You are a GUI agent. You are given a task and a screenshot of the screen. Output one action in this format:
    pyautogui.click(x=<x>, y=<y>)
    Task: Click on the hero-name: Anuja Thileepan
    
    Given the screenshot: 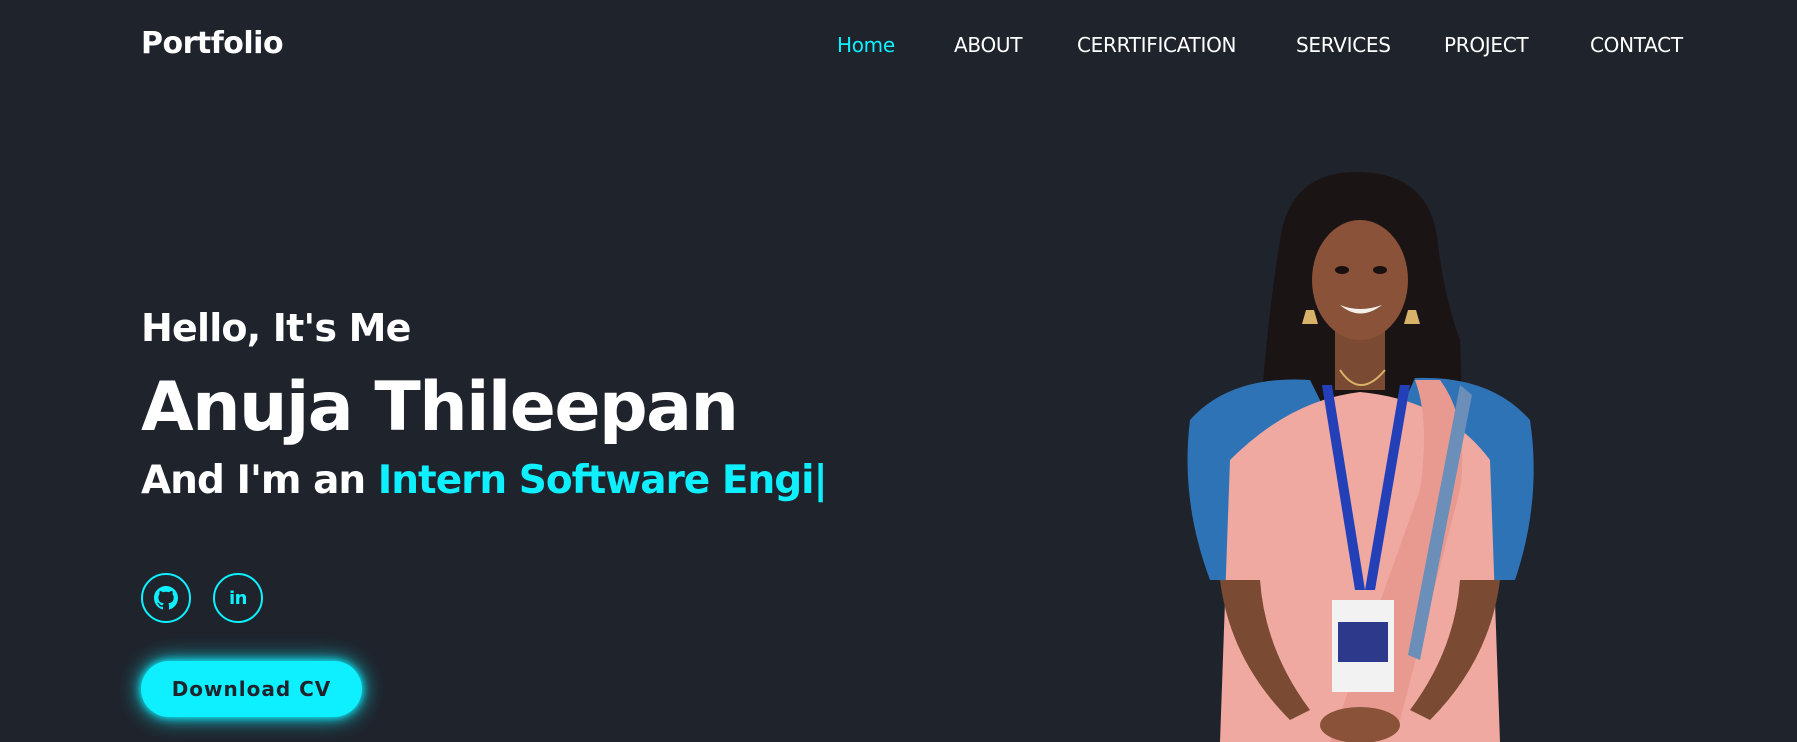 What is the action you would take?
    pyautogui.click(x=440, y=407)
    